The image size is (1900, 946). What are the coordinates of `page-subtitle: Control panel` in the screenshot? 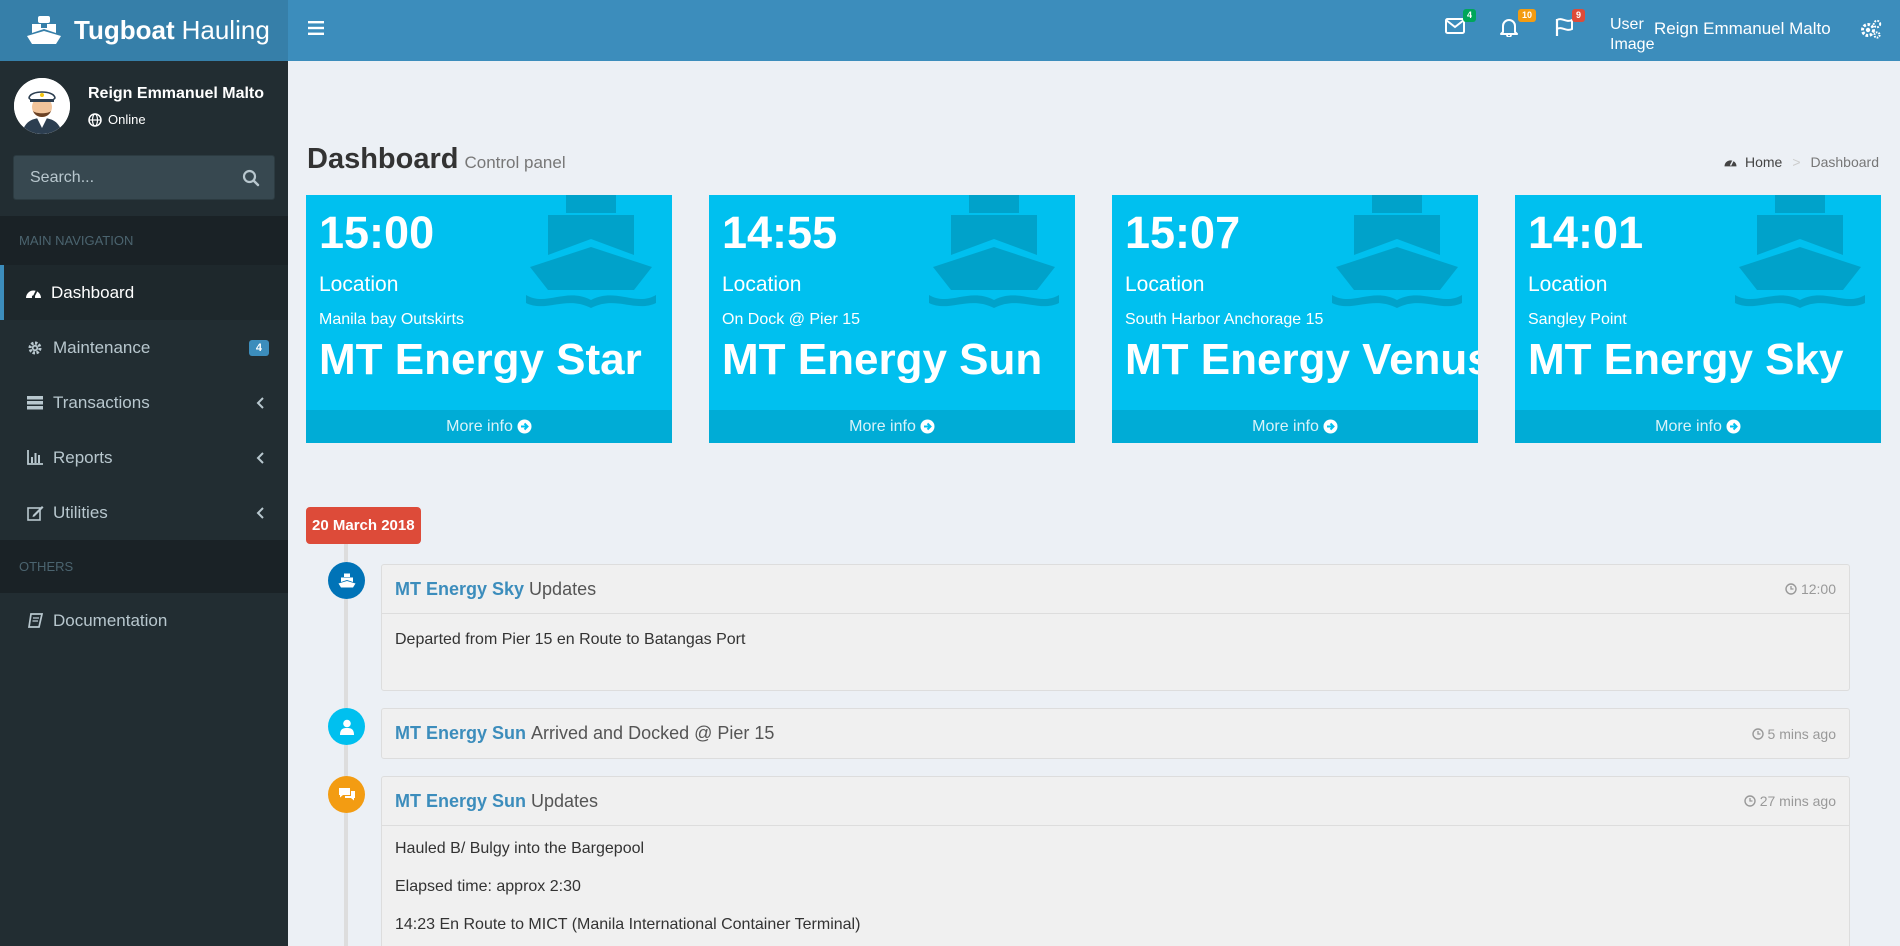 It's located at (515, 162).